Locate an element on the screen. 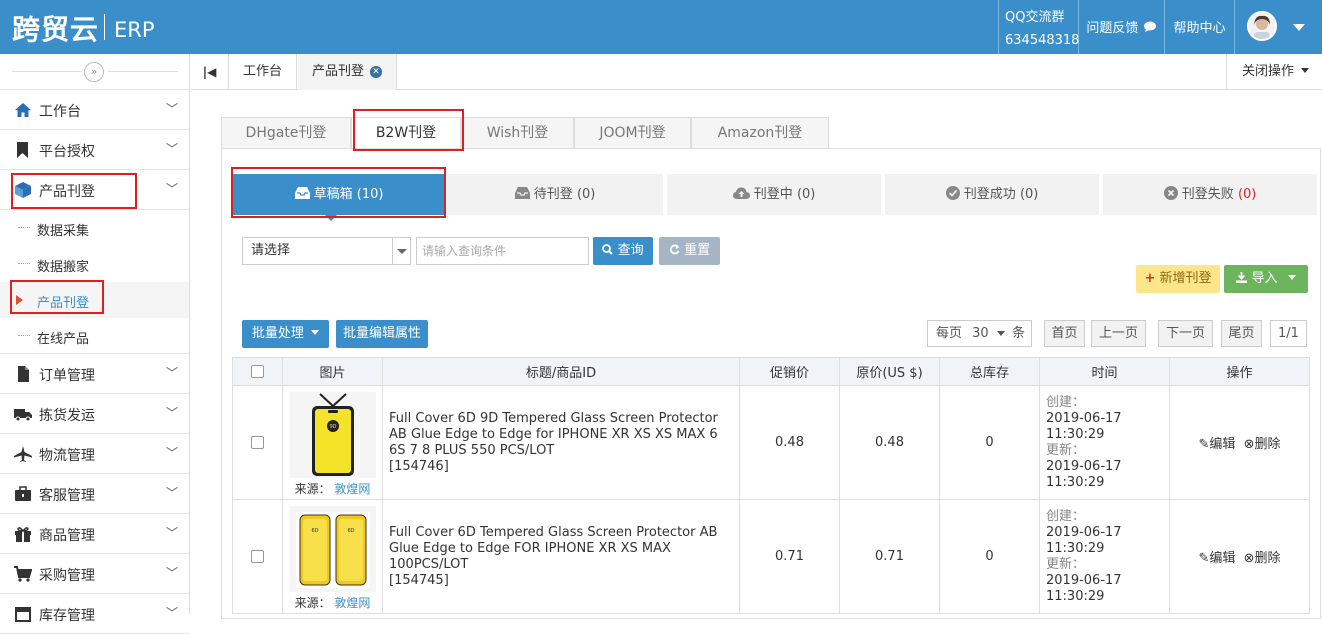  sidebar-toggle-icon: » is located at coordinates (94, 72).